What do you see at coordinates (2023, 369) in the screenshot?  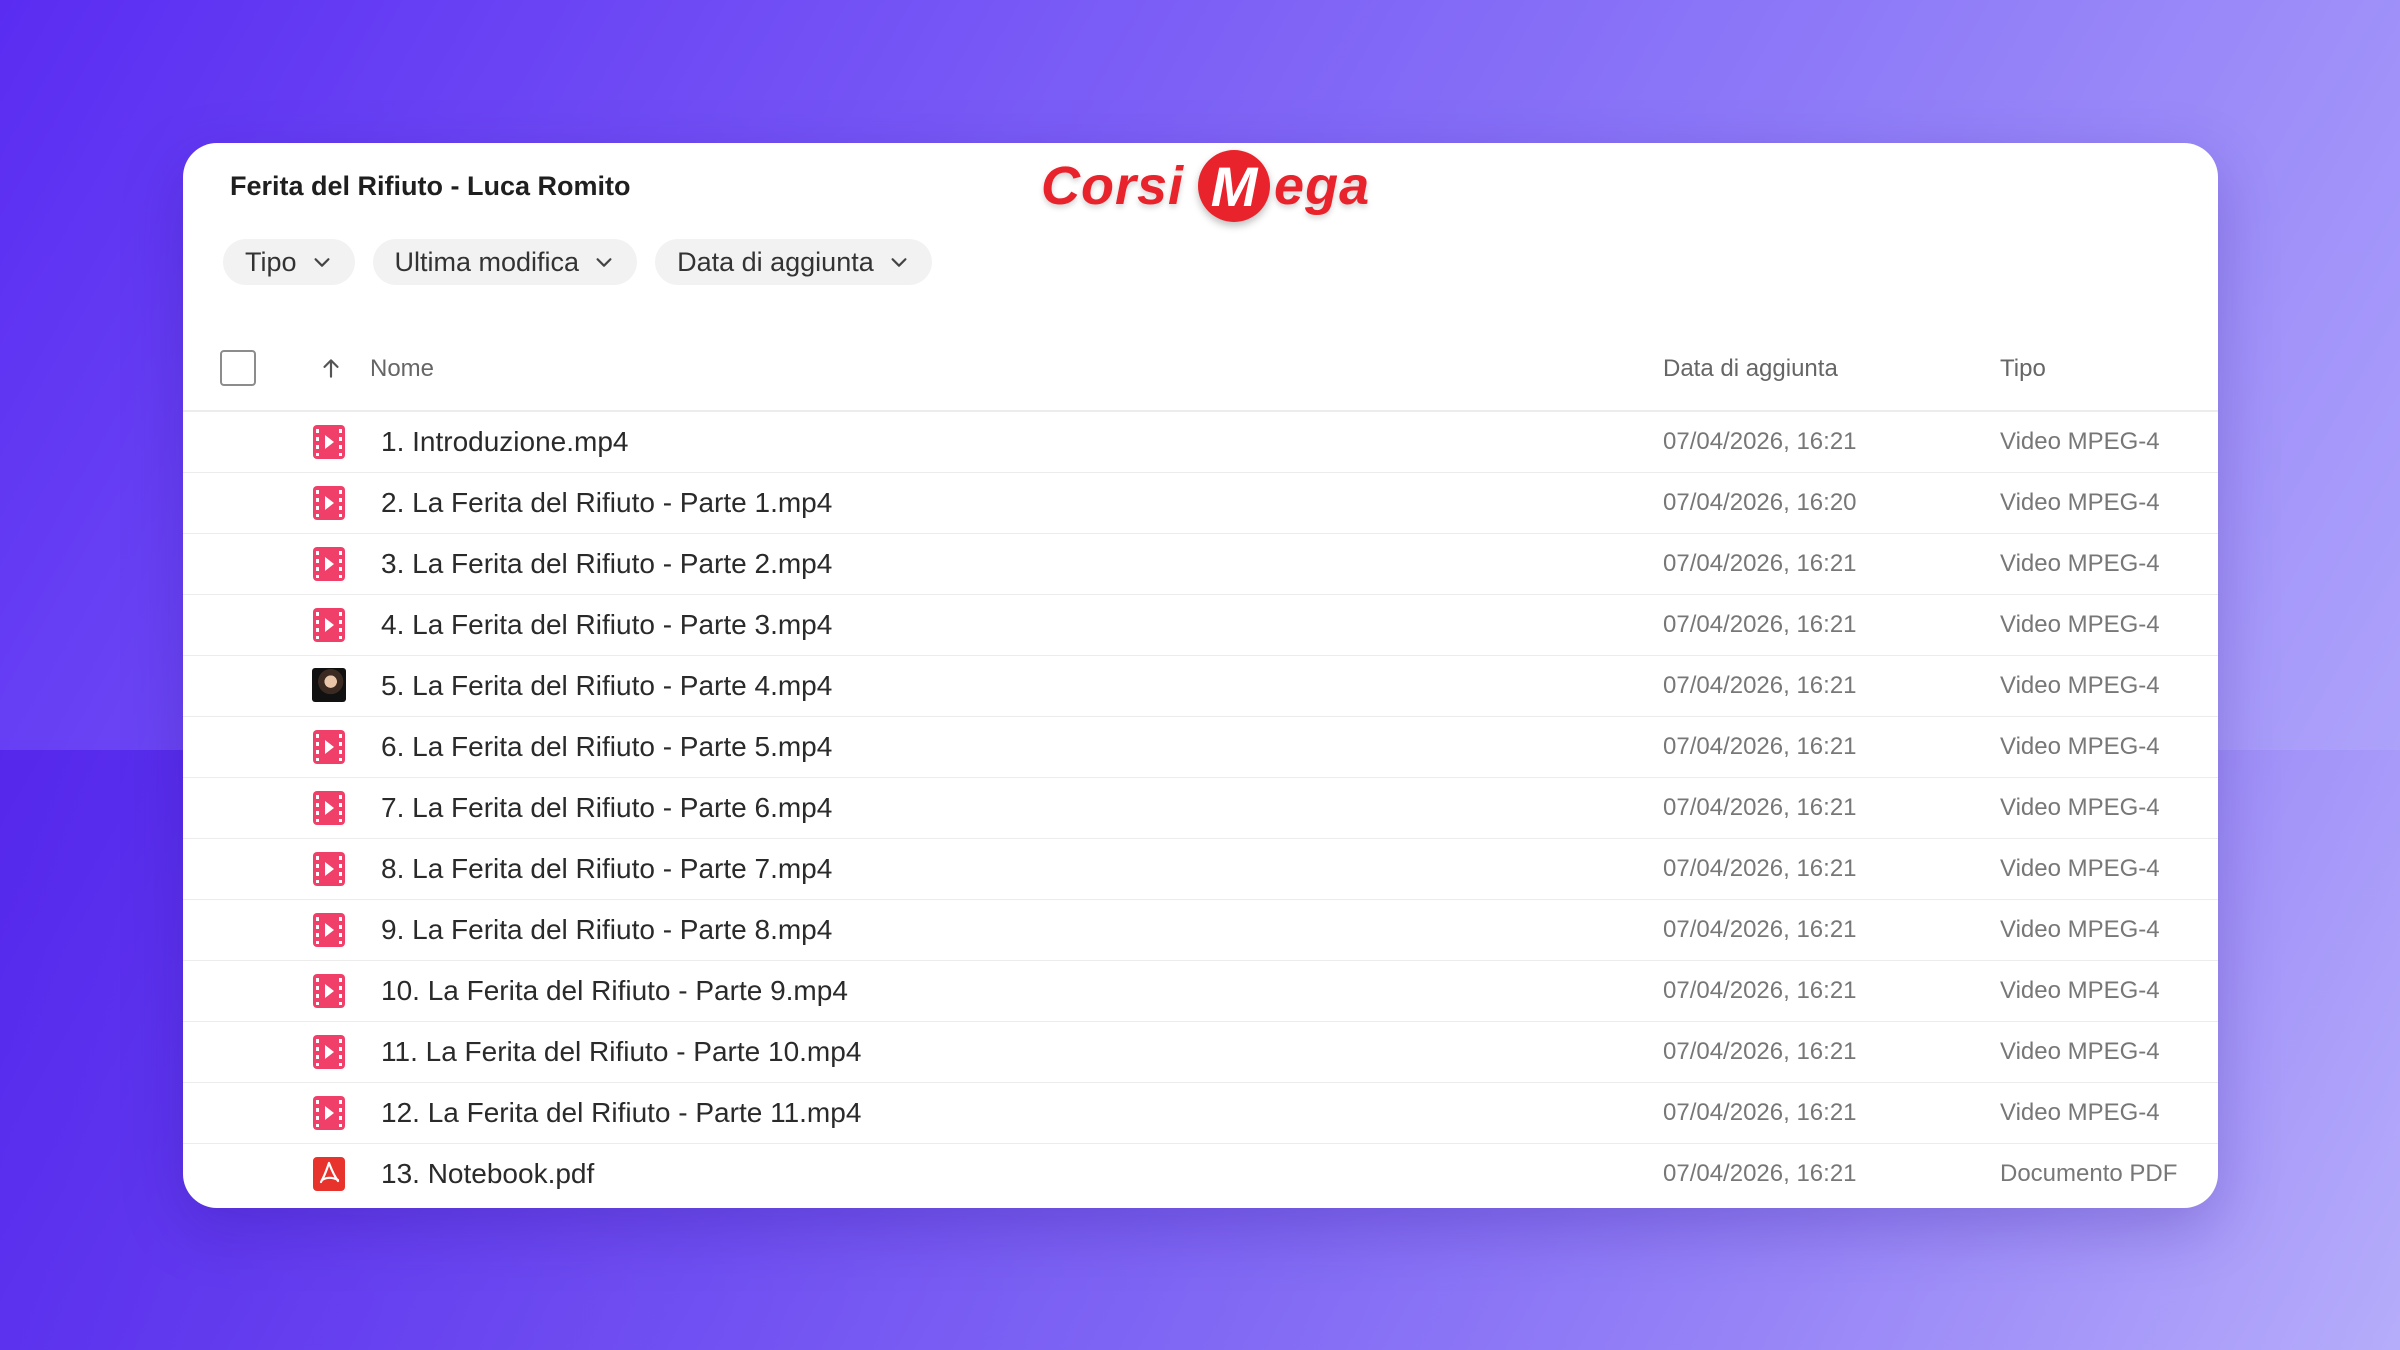 I see `column-header-type: Tipo` at bounding box center [2023, 369].